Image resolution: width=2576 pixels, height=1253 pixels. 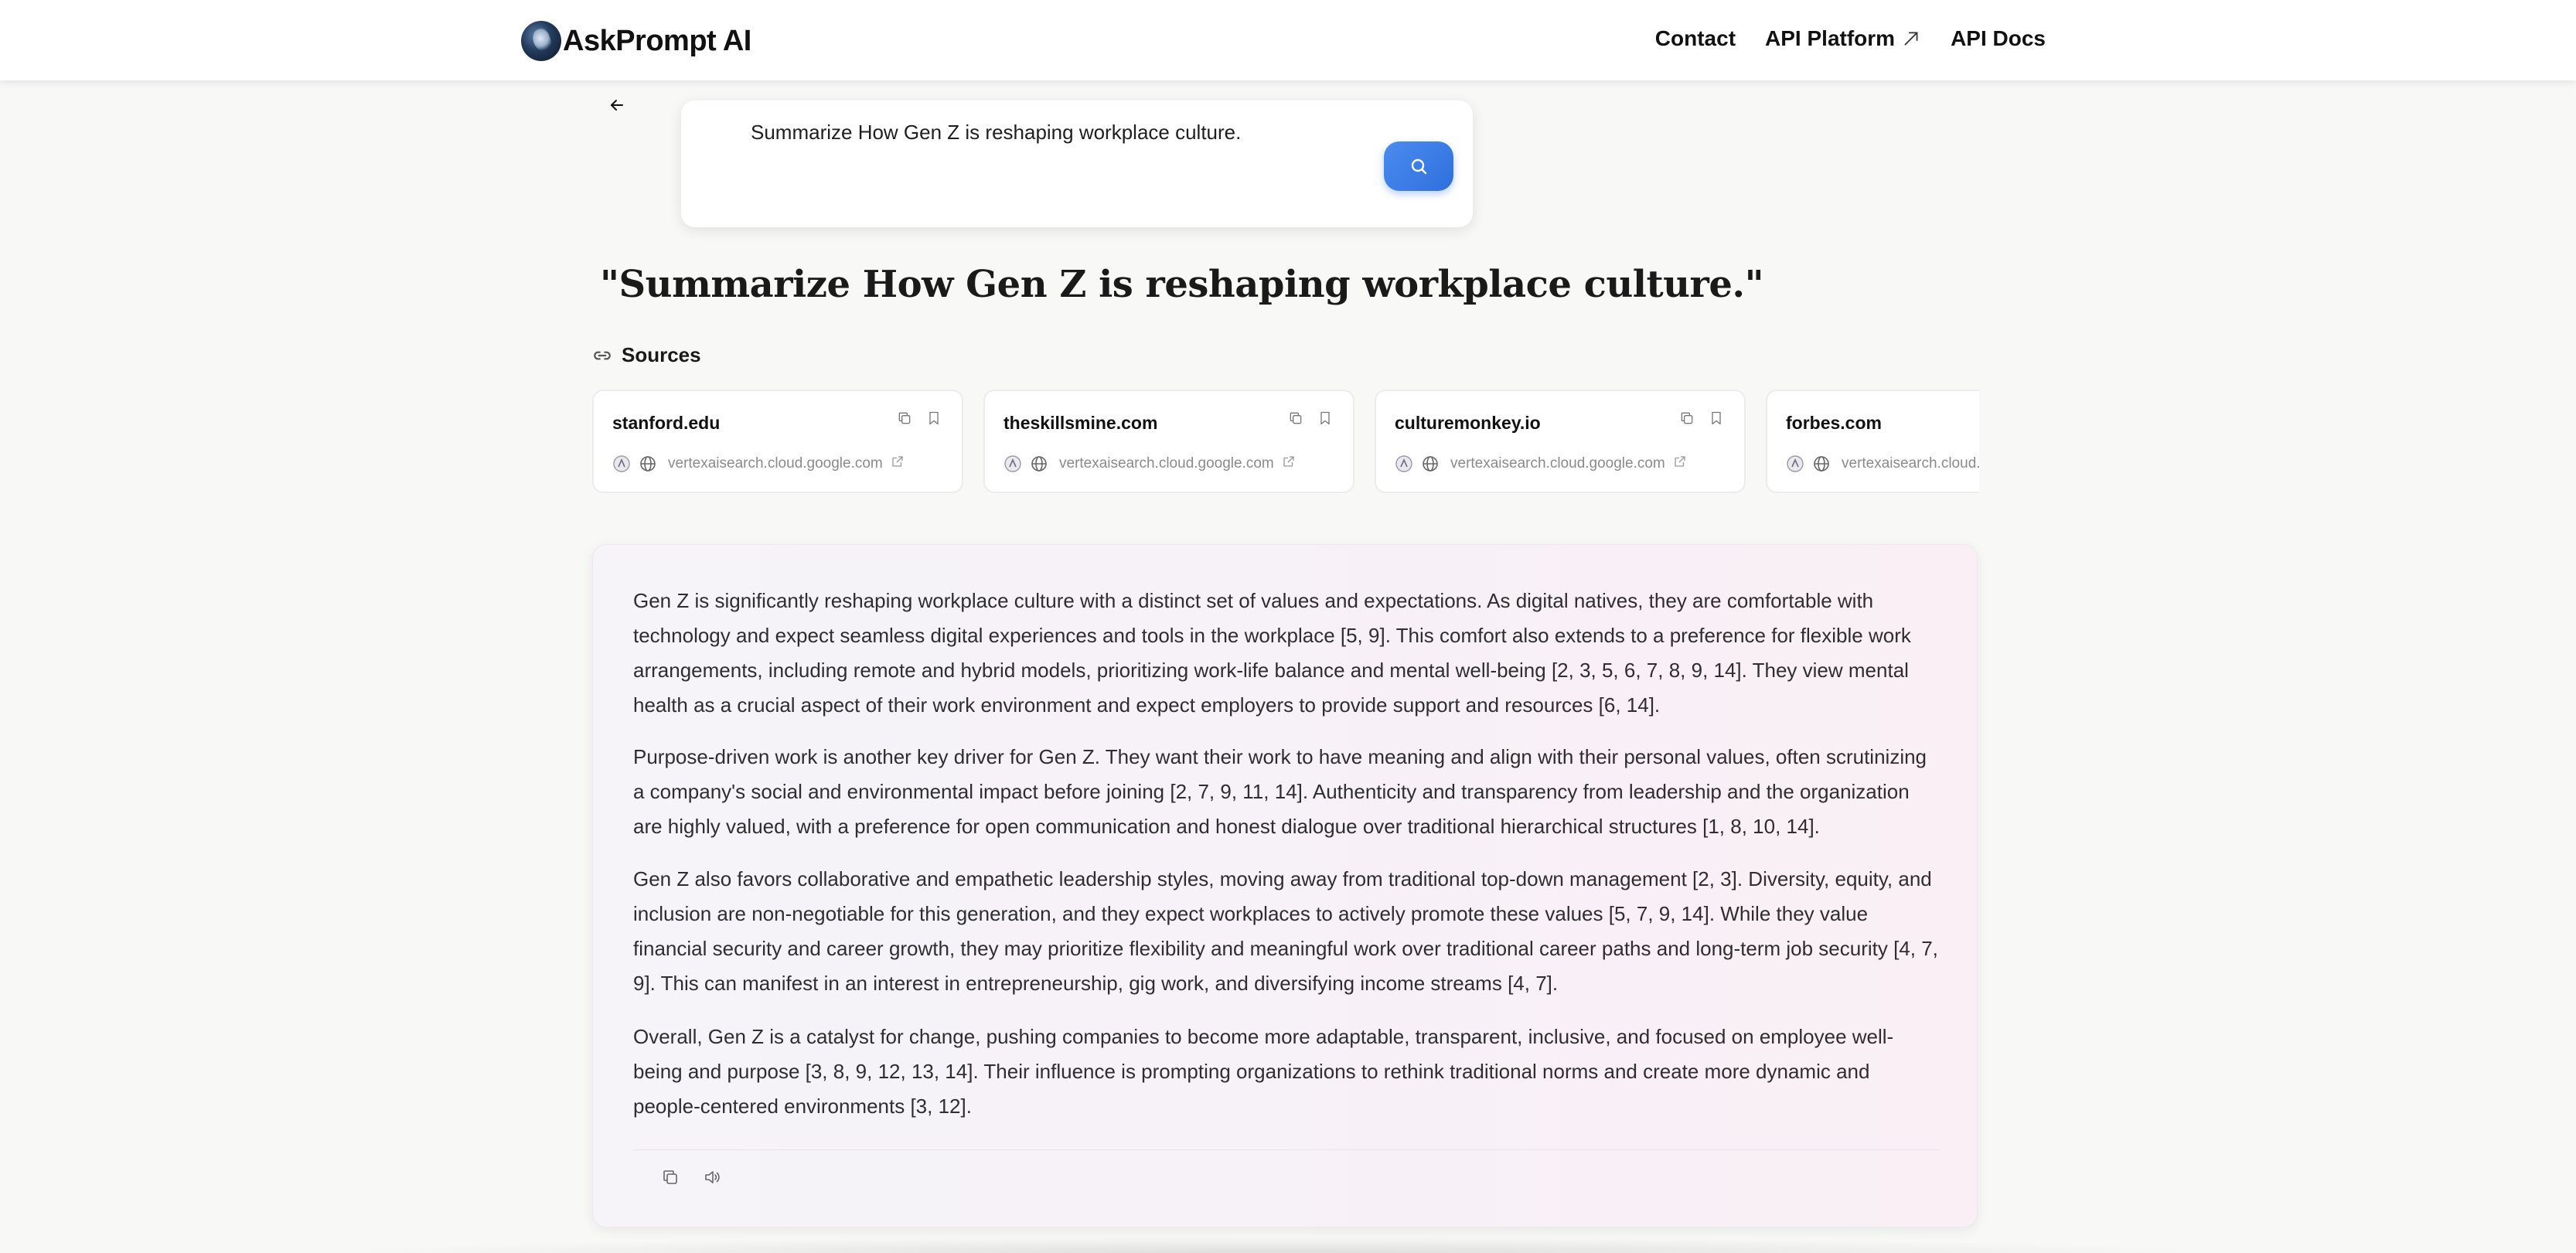 I want to click on source-card-title: stanford.edu, so click(x=666, y=423).